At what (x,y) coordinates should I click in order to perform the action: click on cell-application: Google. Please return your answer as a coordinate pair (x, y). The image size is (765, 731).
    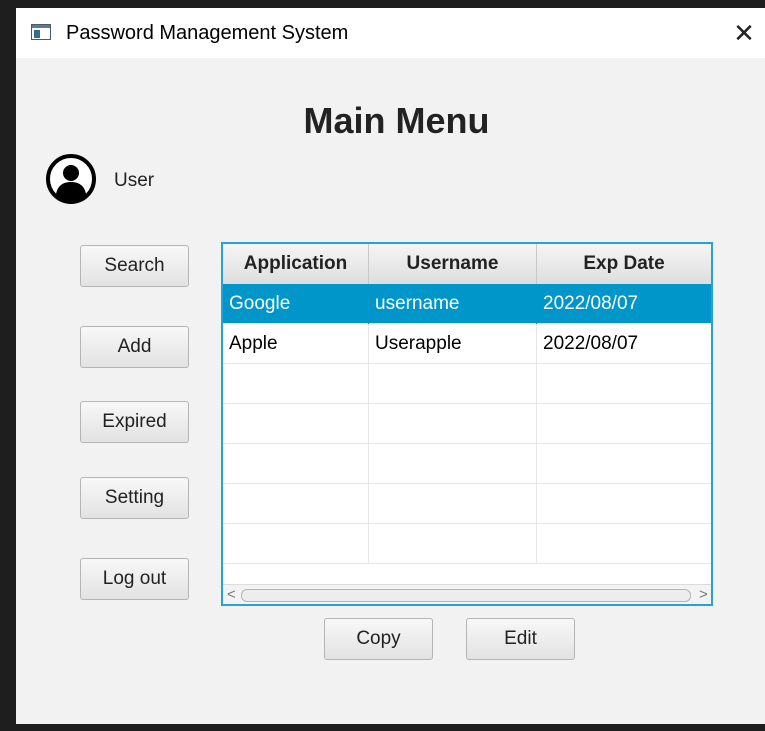
    Looking at the image, I should click on (296, 304).